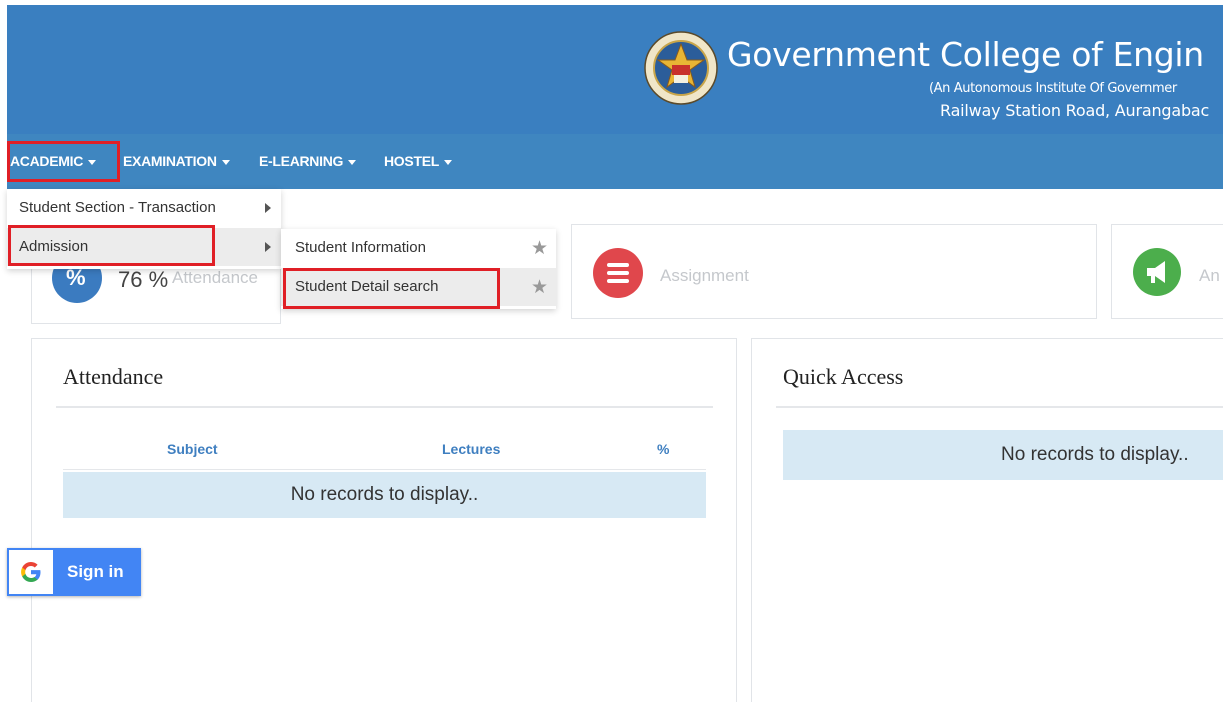 This screenshot has width=1223, height=702. Describe the element at coordinates (1075, 110) in the screenshot. I see `college-address: Railway Station Road, Aurangabac` at that location.